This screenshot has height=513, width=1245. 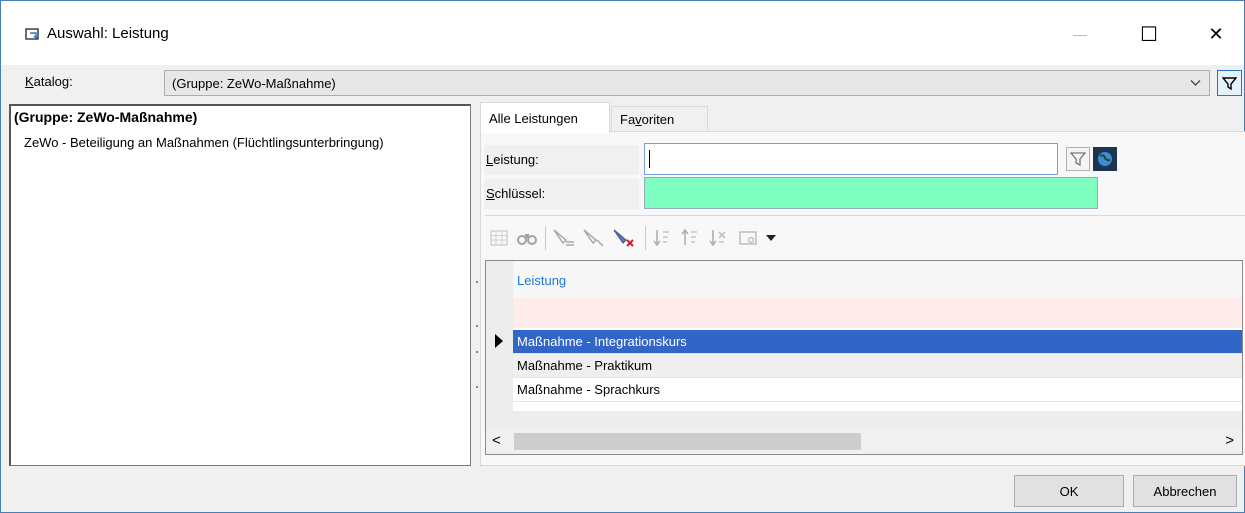 I want to click on maximize-button: ☐, so click(x=1149, y=34).